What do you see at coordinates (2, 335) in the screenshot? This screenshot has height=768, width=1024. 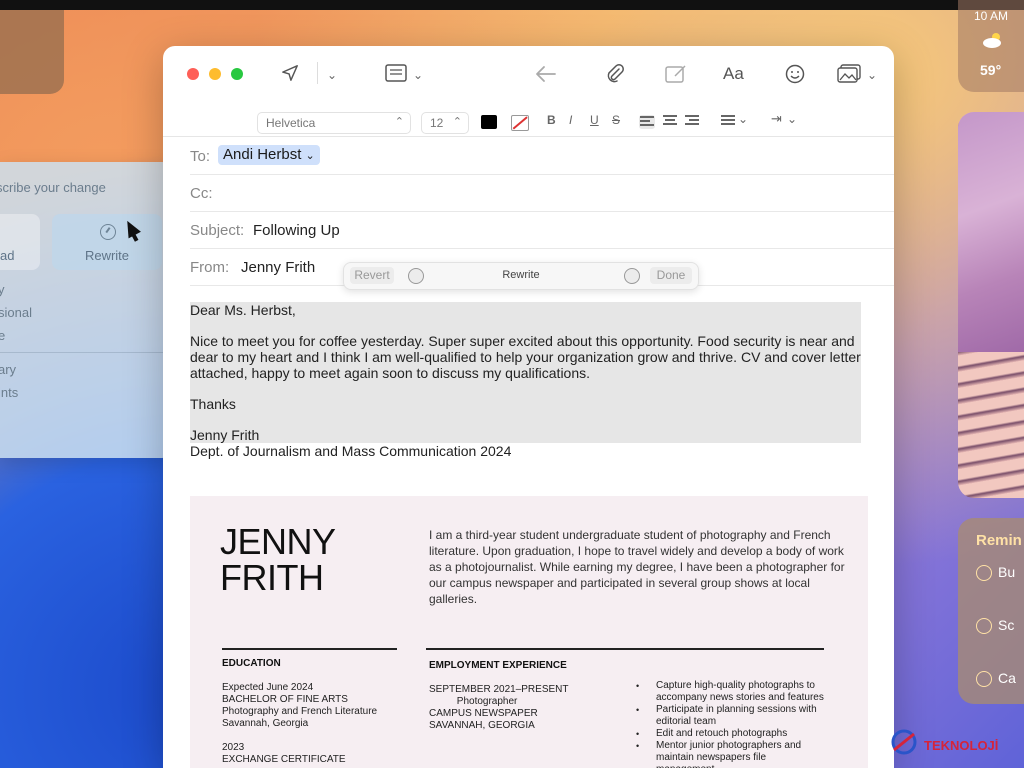 I see `tone-option-concise: e` at bounding box center [2, 335].